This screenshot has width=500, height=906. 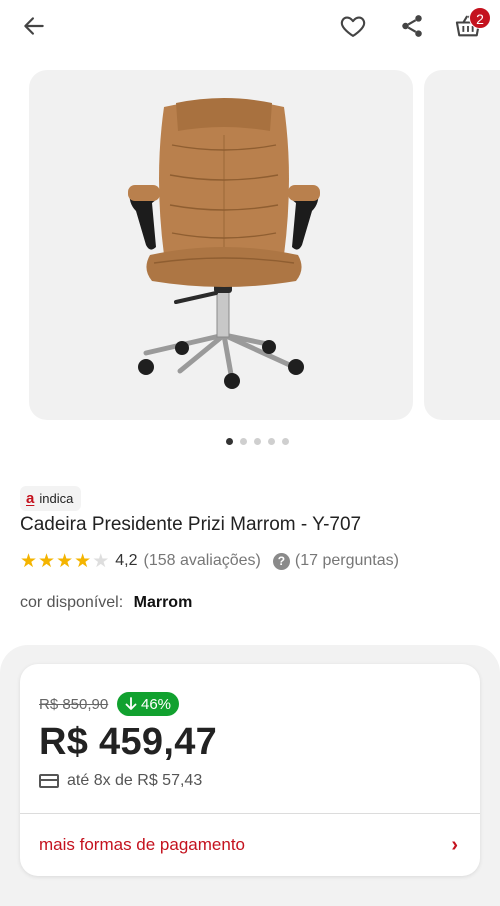 I want to click on chevron-right-icon: ›, so click(x=454, y=844).